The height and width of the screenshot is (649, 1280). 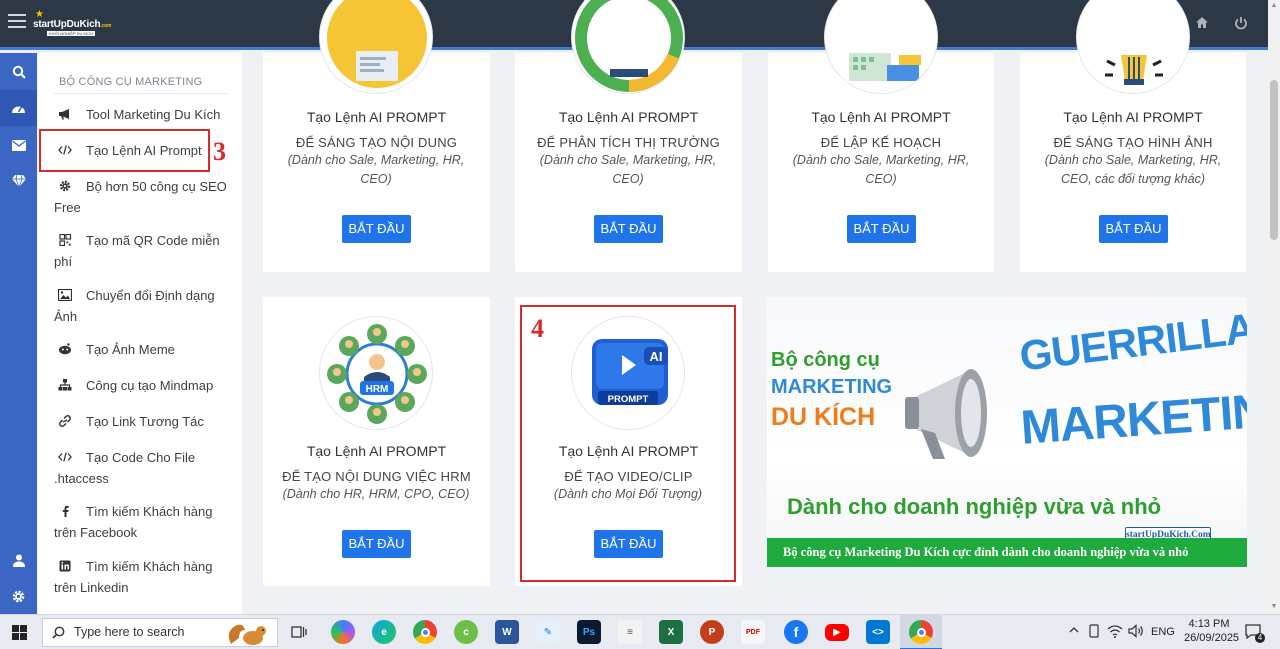 I want to click on pdf-app-icon: PDF, so click(x=753, y=632).